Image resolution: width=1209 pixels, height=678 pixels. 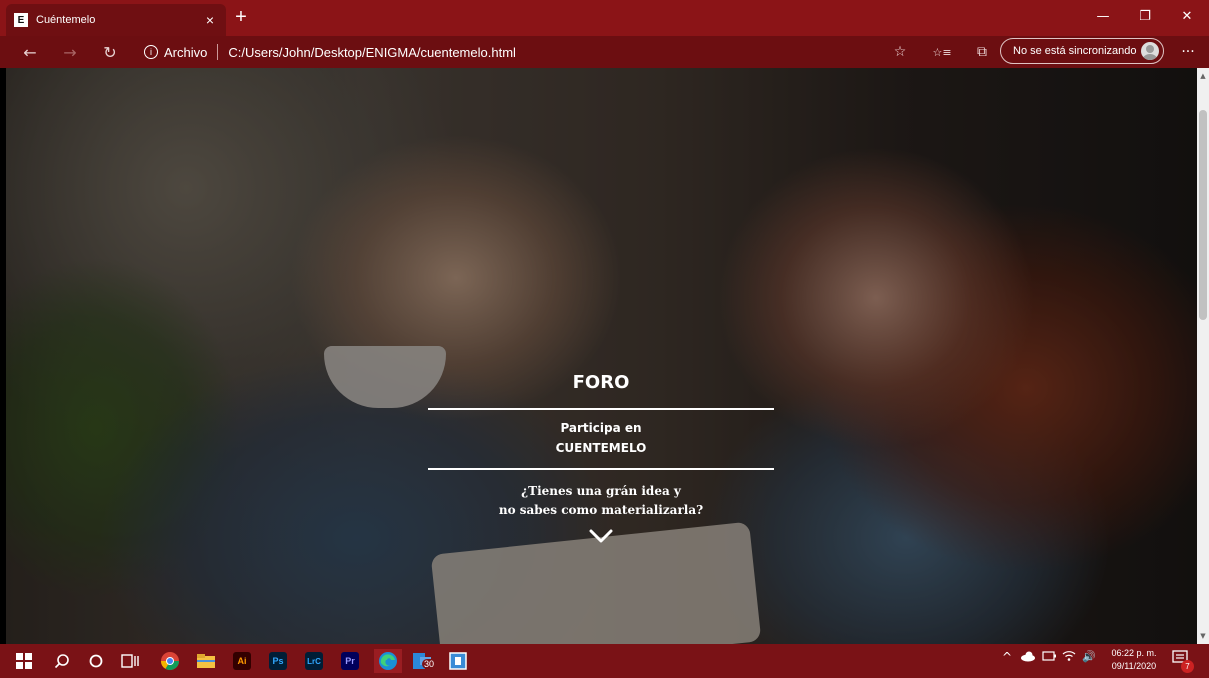 I want to click on scrollbar-thumb, so click(x=1203, y=215).